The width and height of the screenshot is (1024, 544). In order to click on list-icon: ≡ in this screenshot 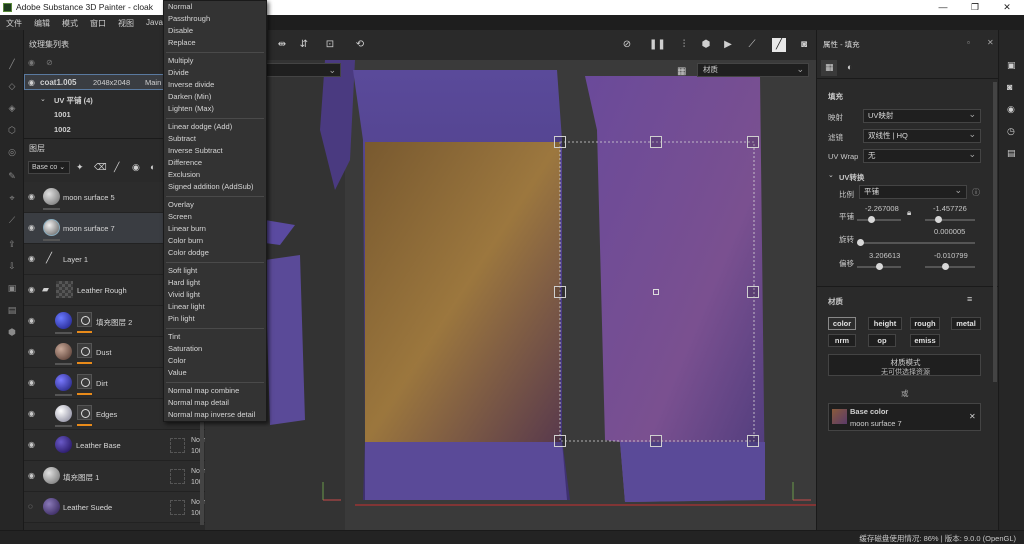, I will do `click(969, 299)`.